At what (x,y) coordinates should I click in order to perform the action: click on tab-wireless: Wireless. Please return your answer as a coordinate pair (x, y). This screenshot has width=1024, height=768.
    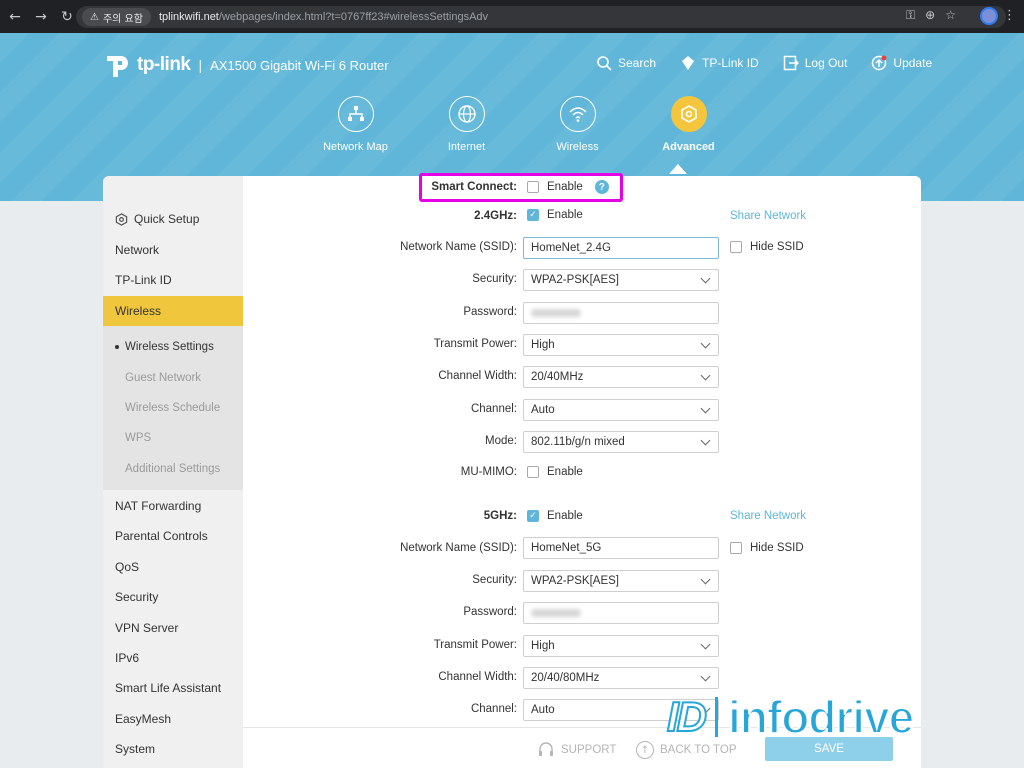
    Looking at the image, I should click on (577, 124).